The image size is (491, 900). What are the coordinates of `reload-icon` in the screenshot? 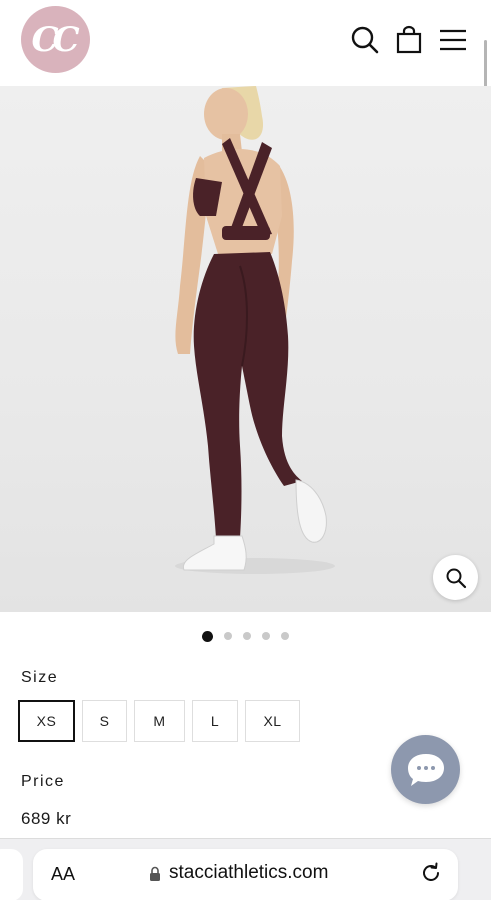 It's located at (431, 873).